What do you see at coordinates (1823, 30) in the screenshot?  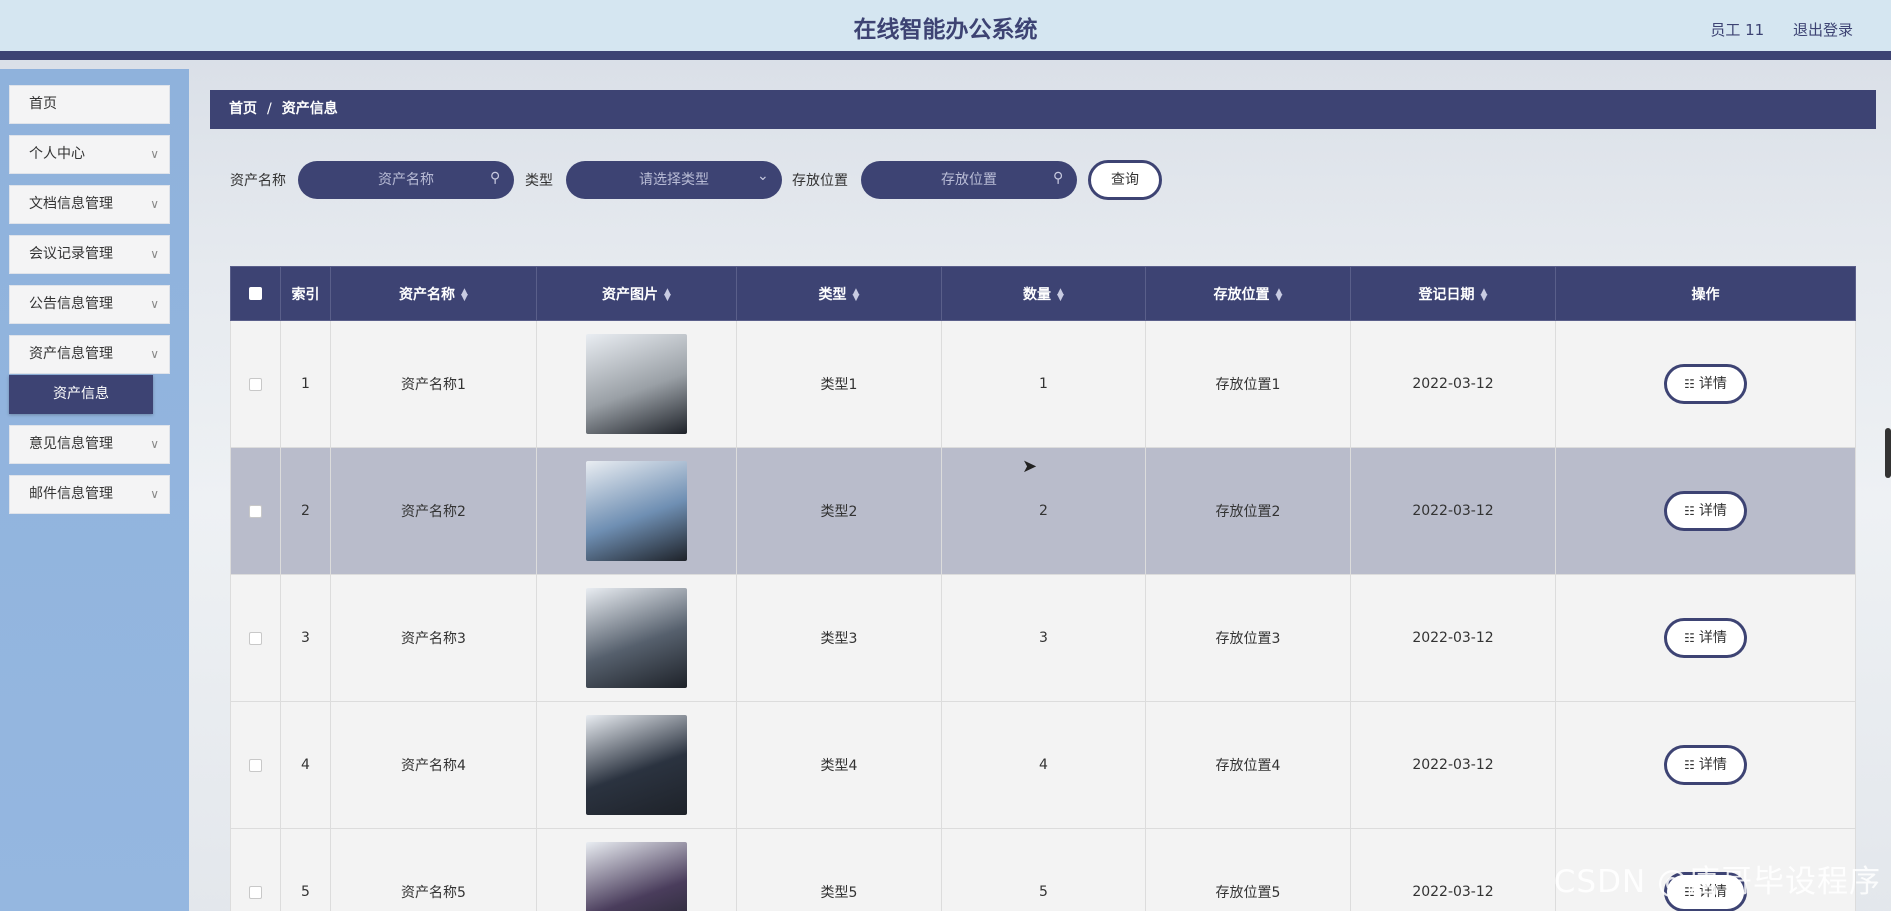 I see `logout-button: 退出登录` at bounding box center [1823, 30].